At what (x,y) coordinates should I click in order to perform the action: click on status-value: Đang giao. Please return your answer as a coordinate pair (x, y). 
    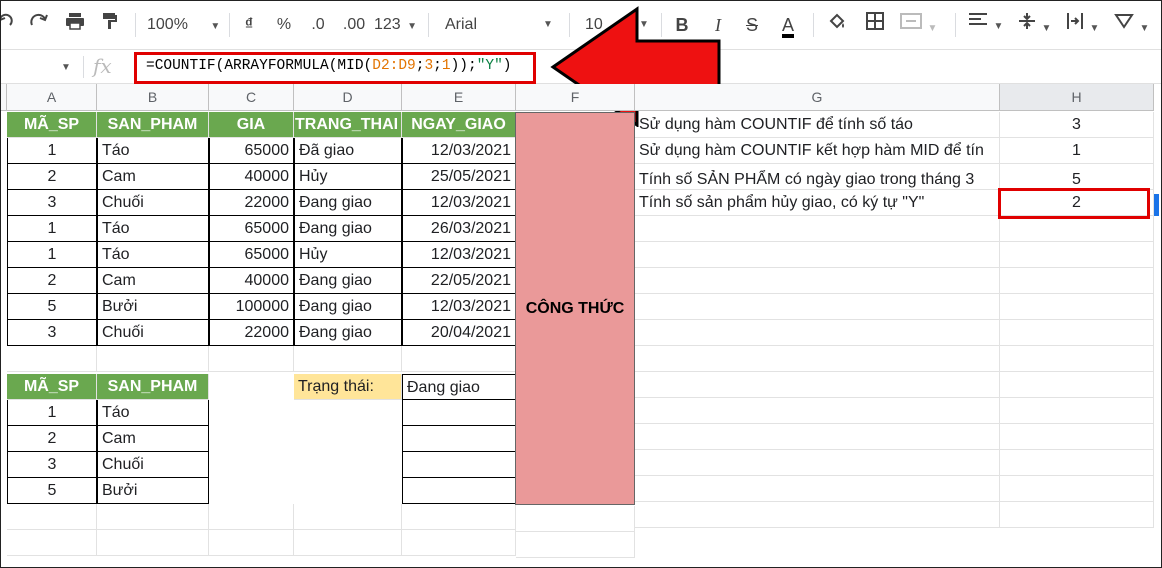
    Looking at the image, I should click on (459, 387).